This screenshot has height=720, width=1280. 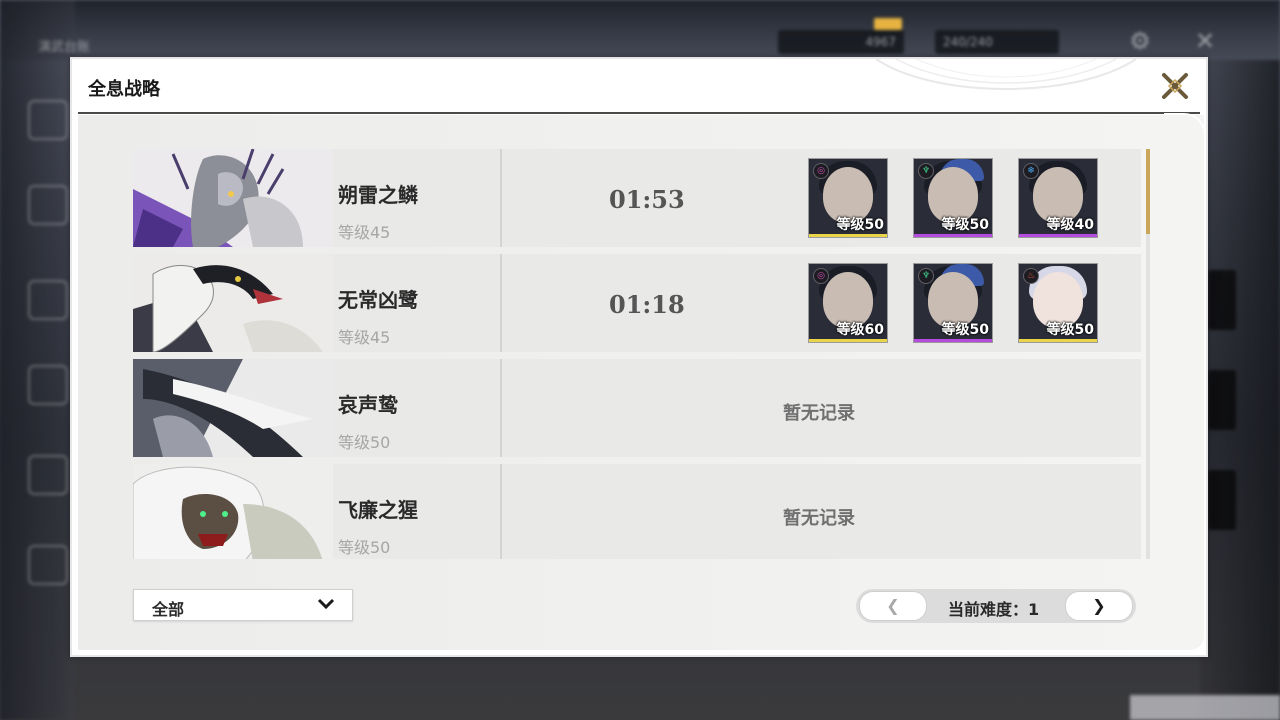 What do you see at coordinates (1031, 171) in the screenshot?
I see `glacio-element-icon: ❄` at bounding box center [1031, 171].